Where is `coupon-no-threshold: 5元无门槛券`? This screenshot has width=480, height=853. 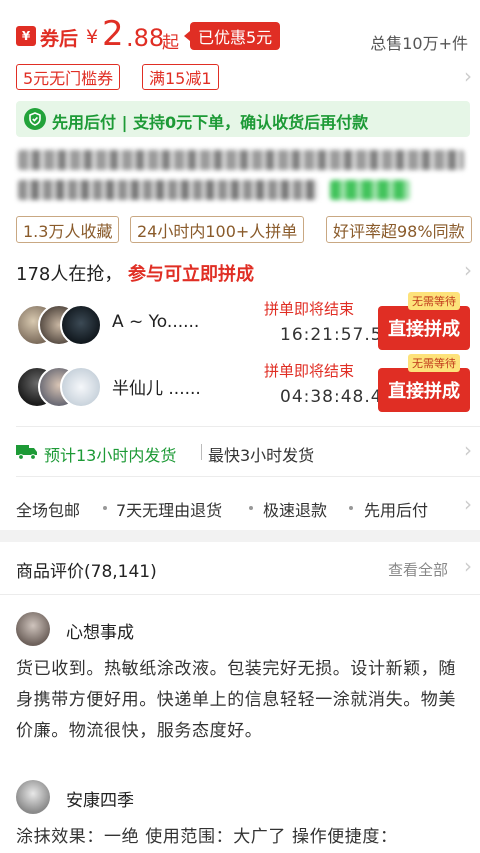
coupon-no-threshold: 5元无门槛券 is located at coordinates (68, 77).